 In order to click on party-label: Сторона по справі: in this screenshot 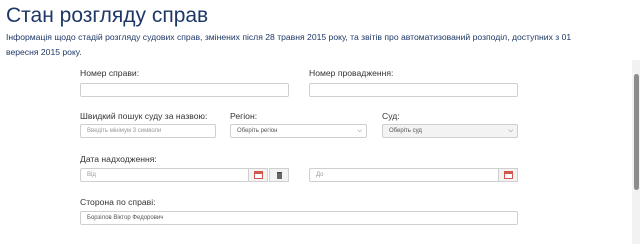, I will do `click(118, 202)`.